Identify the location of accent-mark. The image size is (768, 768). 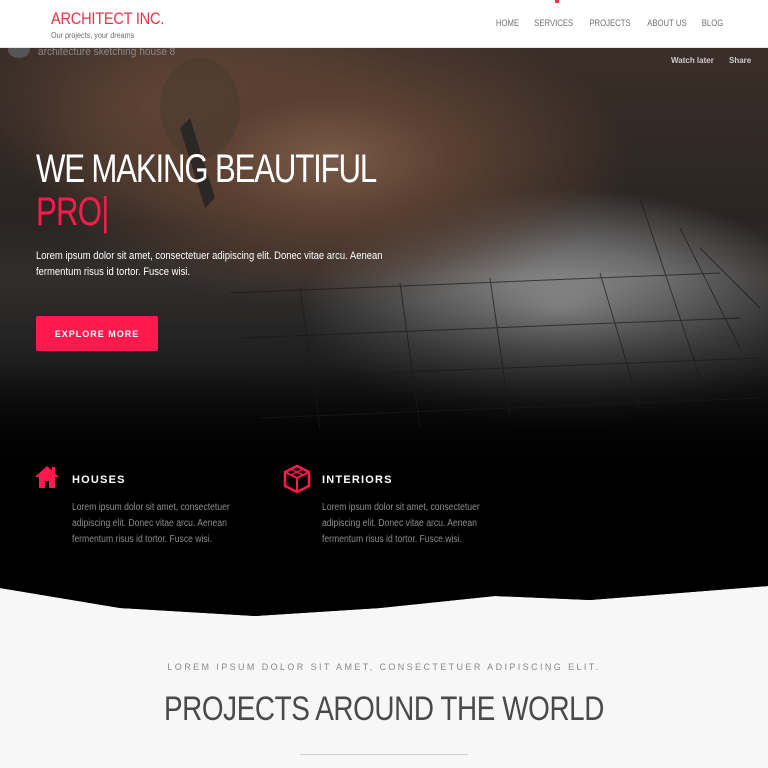
(557, 1).